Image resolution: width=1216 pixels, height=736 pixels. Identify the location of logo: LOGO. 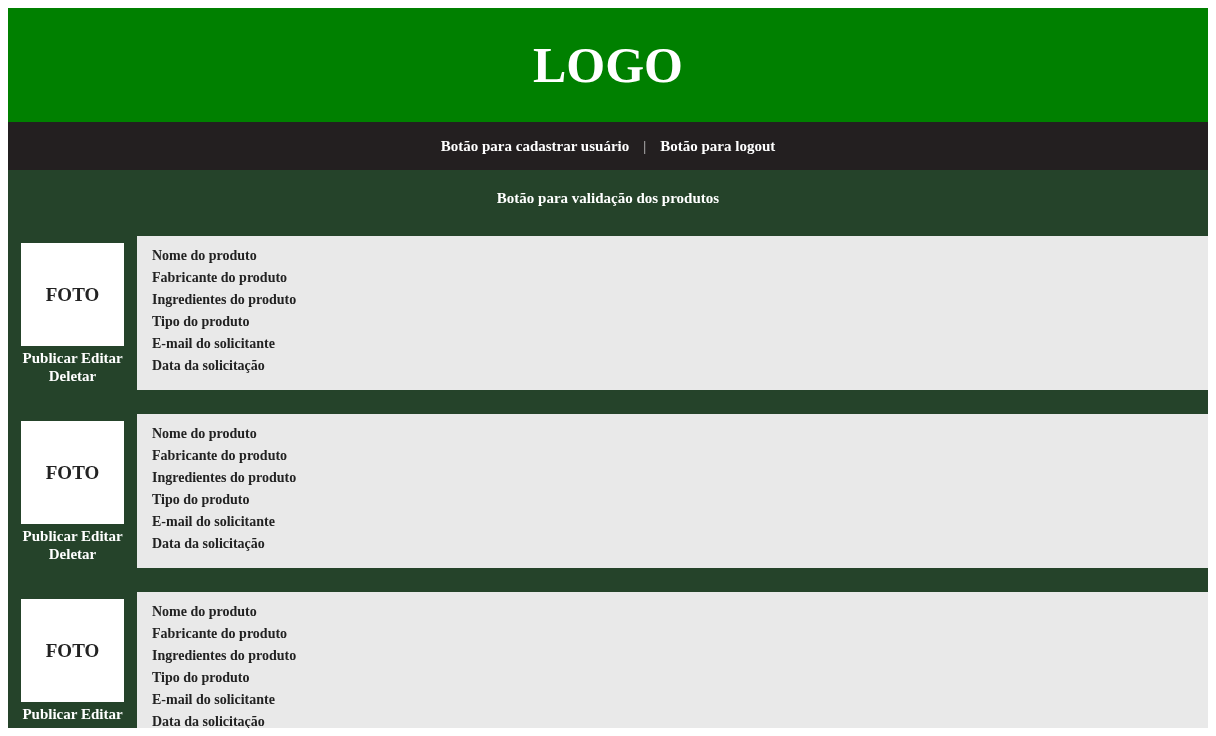
(608, 65).